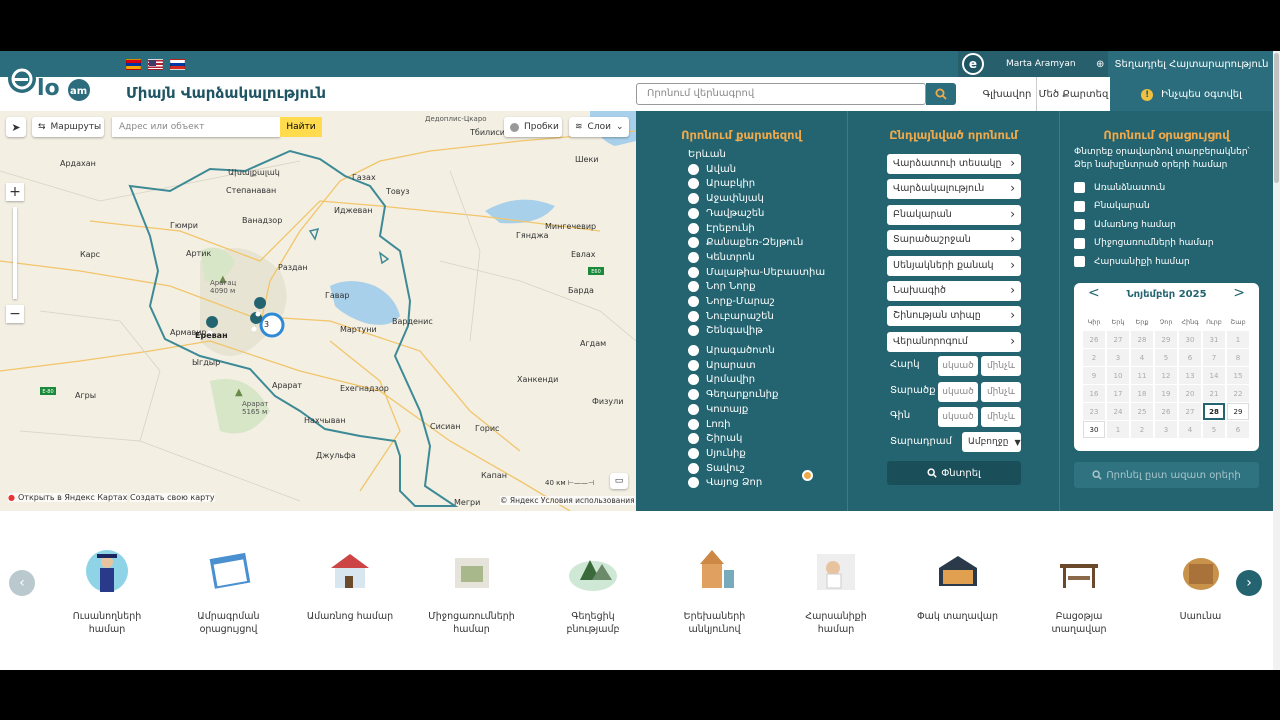 The image size is (1280, 720). What do you see at coordinates (1142, 411) in the screenshot?
I see `calendar-day: 25` at bounding box center [1142, 411].